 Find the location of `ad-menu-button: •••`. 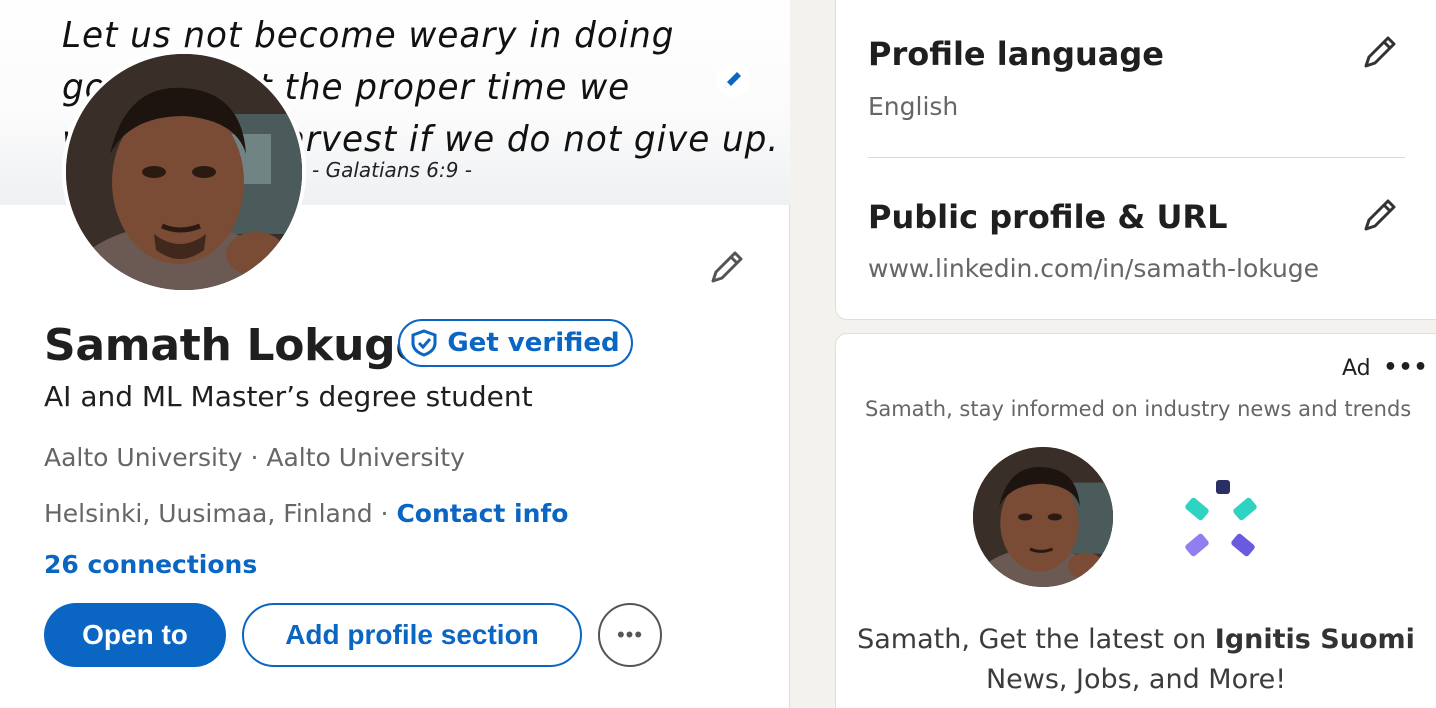

ad-menu-button: ••• is located at coordinates (1406, 367).